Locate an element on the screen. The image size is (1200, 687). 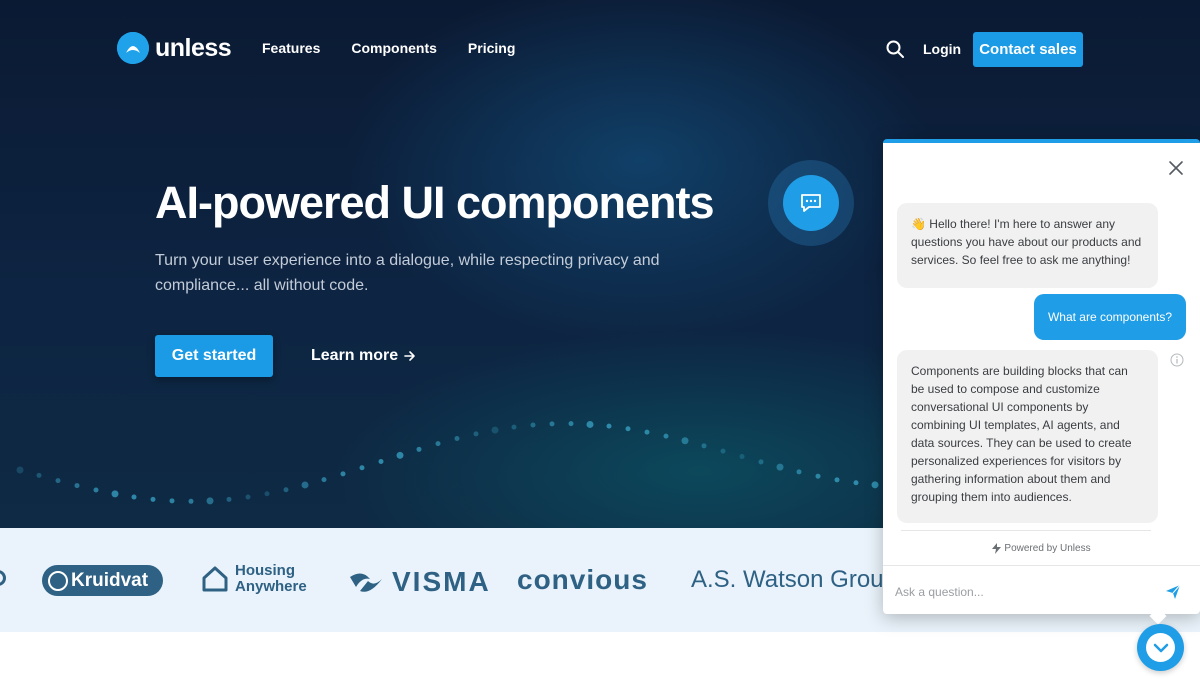
housing-line2: Anywhere is located at coordinates (271, 586).